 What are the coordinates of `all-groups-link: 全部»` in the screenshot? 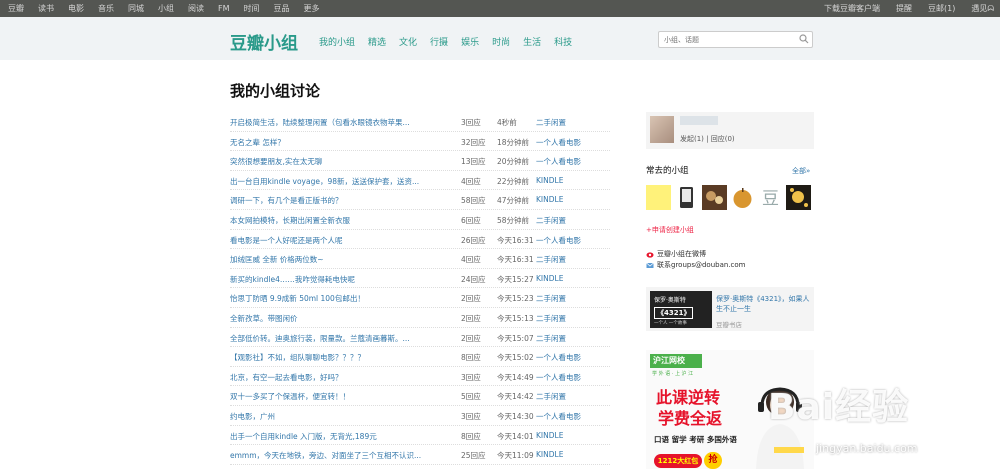 It's located at (801, 171).